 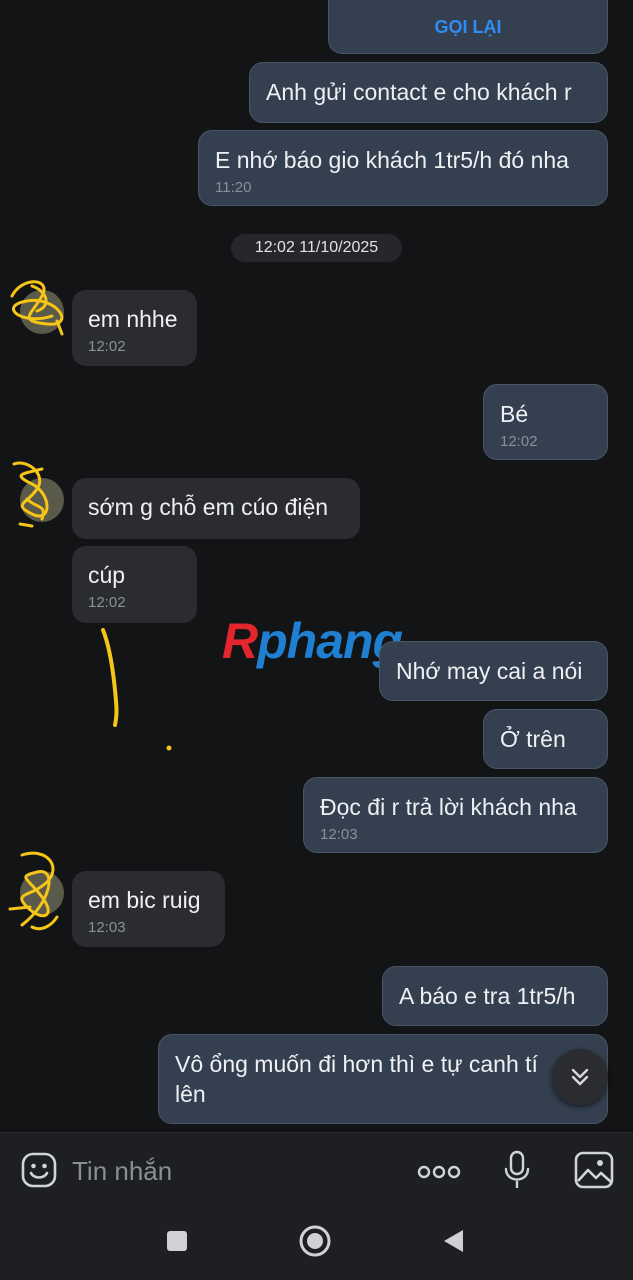 I want to click on scroll-to-bottom-button, so click(x=580, y=1077).